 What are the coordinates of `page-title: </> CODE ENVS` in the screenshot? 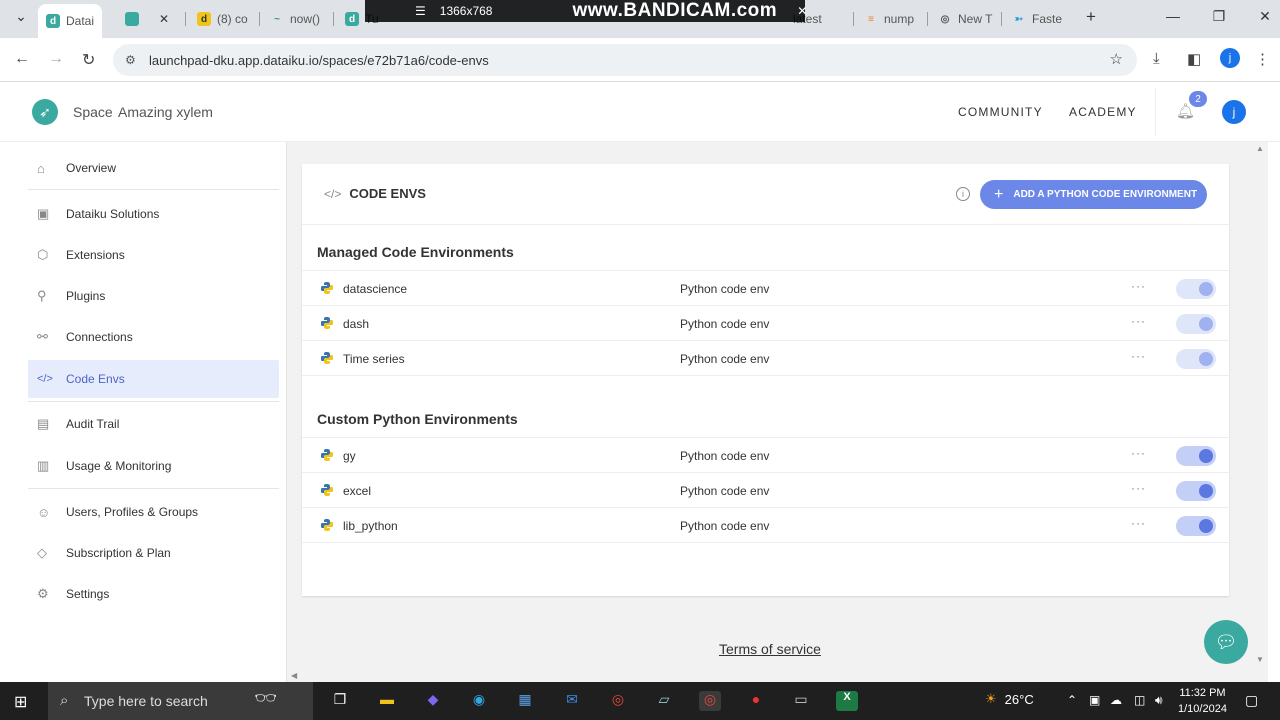 It's located at (375, 193).